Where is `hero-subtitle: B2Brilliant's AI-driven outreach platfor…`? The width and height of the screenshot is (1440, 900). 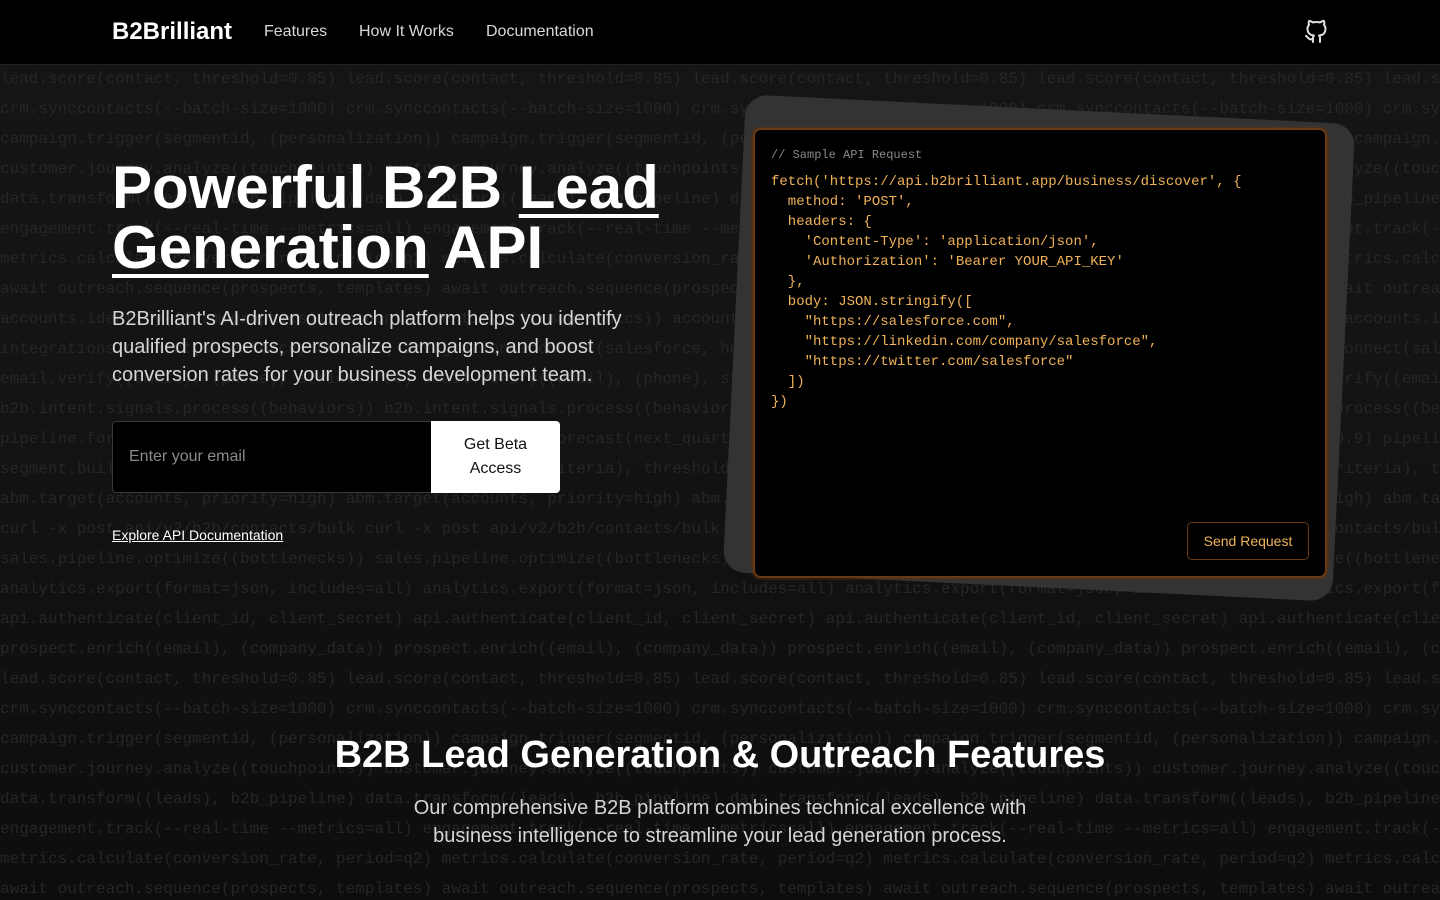
hero-subtitle: B2Brilliant's AI-driven outreach platfor… is located at coordinates (367, 347).